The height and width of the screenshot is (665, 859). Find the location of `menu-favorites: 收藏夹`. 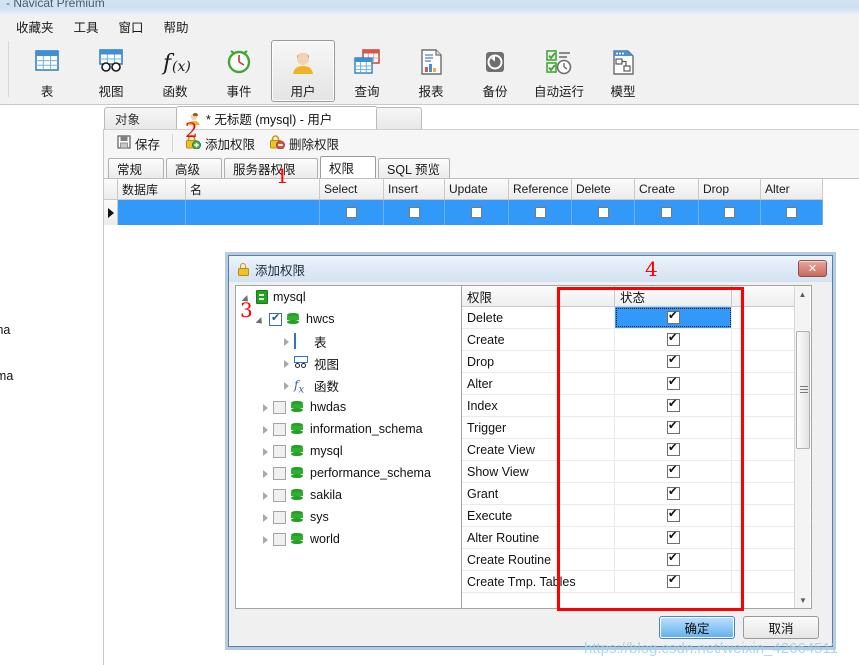

menu-favorites: 收藏夹 is located at coordinates (35, 26).